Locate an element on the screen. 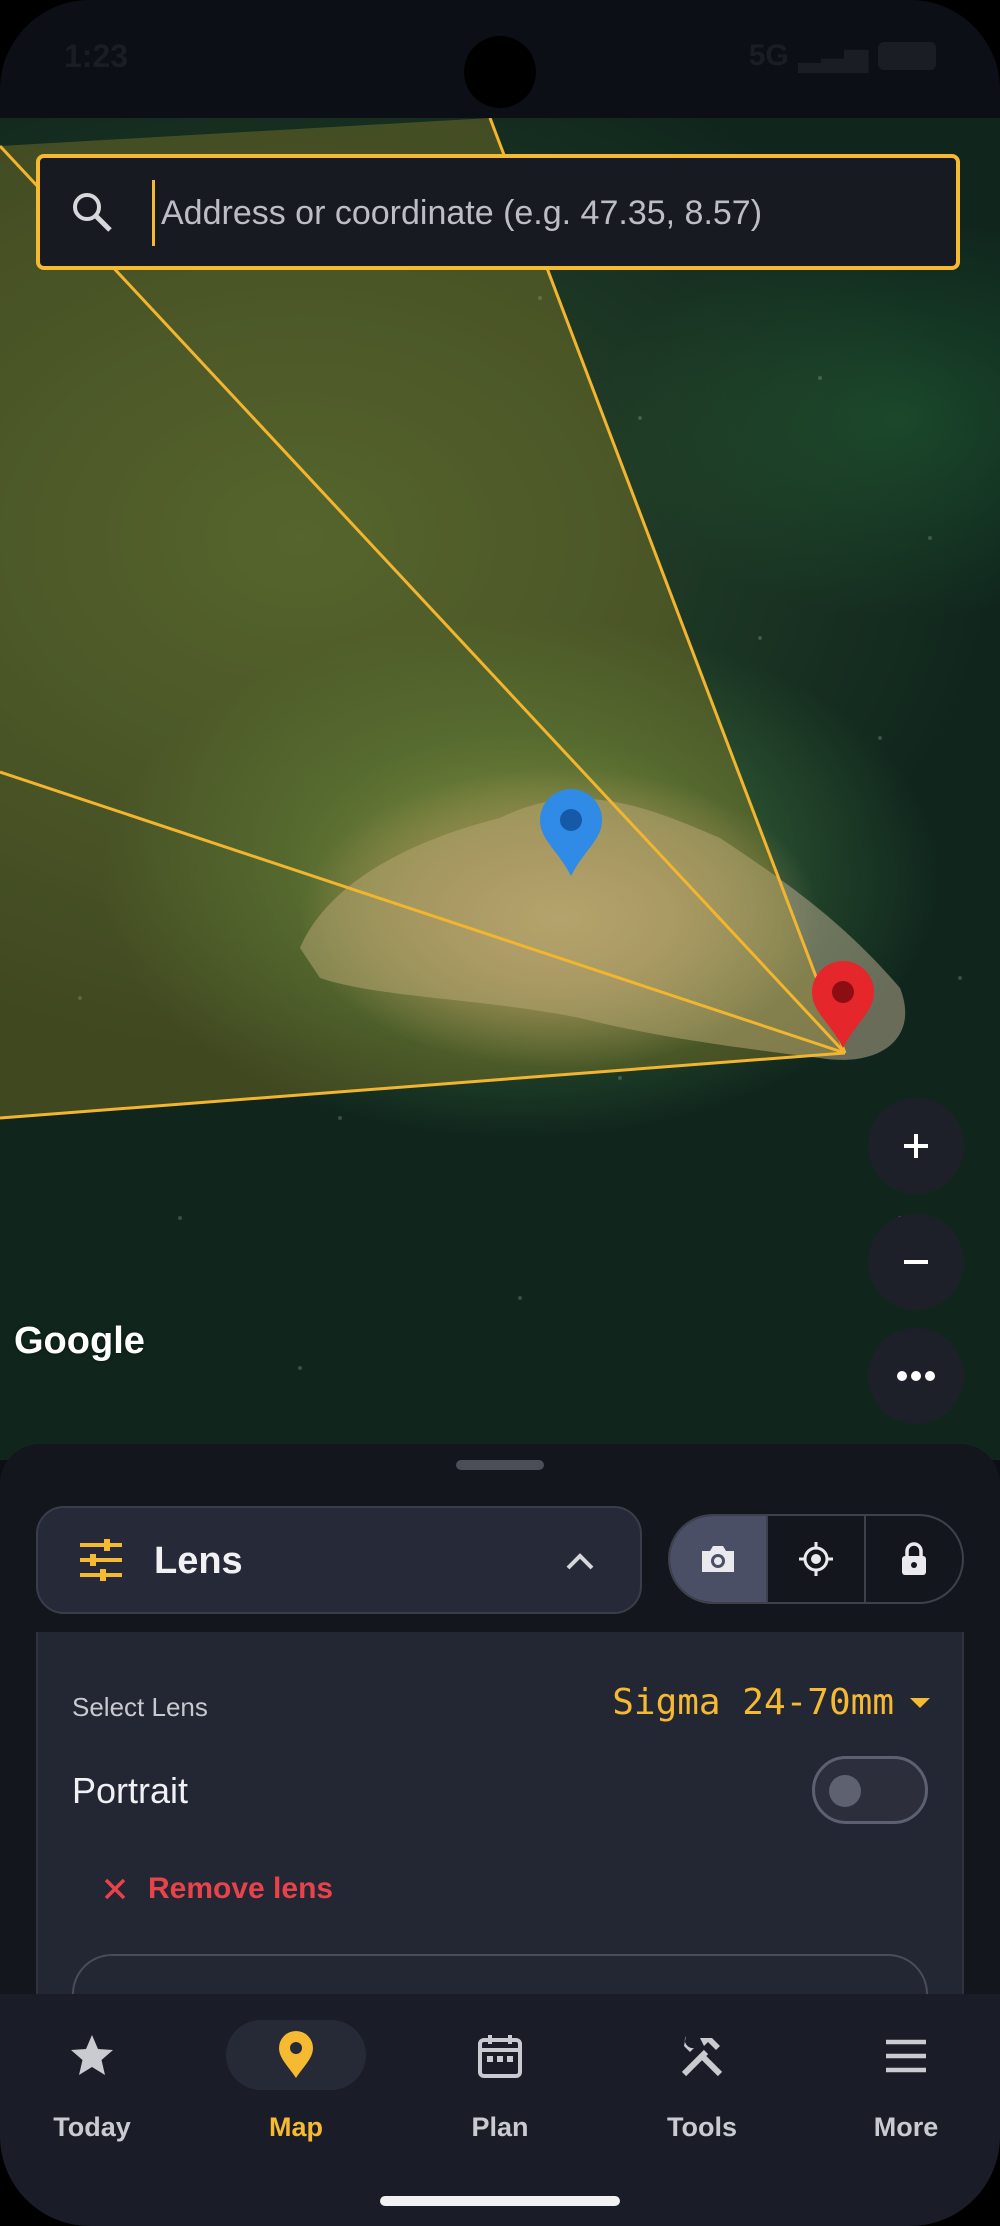 The image size is (1000, 2226). chevron-up-icon is located at coordinates (580, 1561).